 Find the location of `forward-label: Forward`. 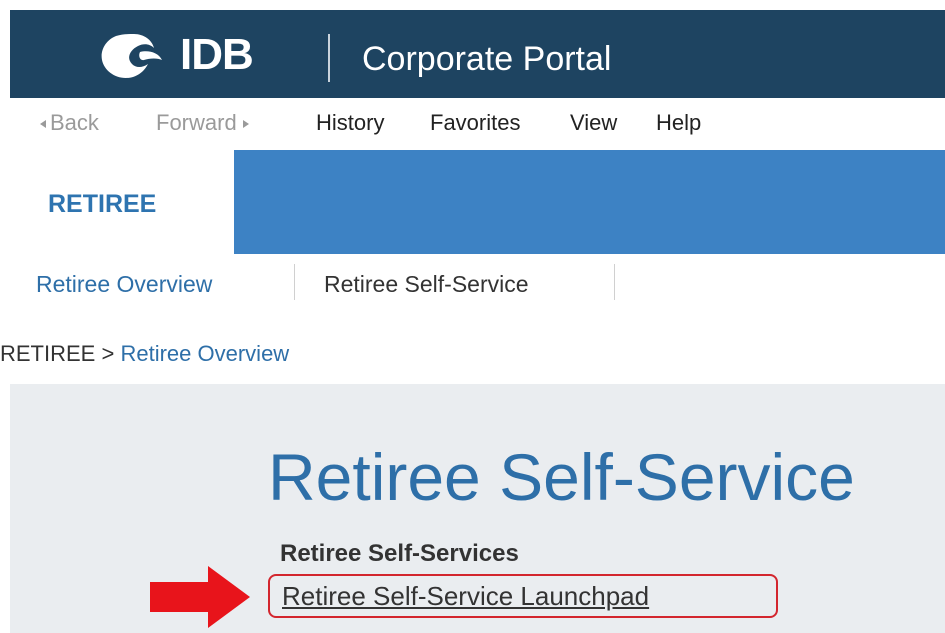

forward-label: Forward is located at coordinates (196, 122).